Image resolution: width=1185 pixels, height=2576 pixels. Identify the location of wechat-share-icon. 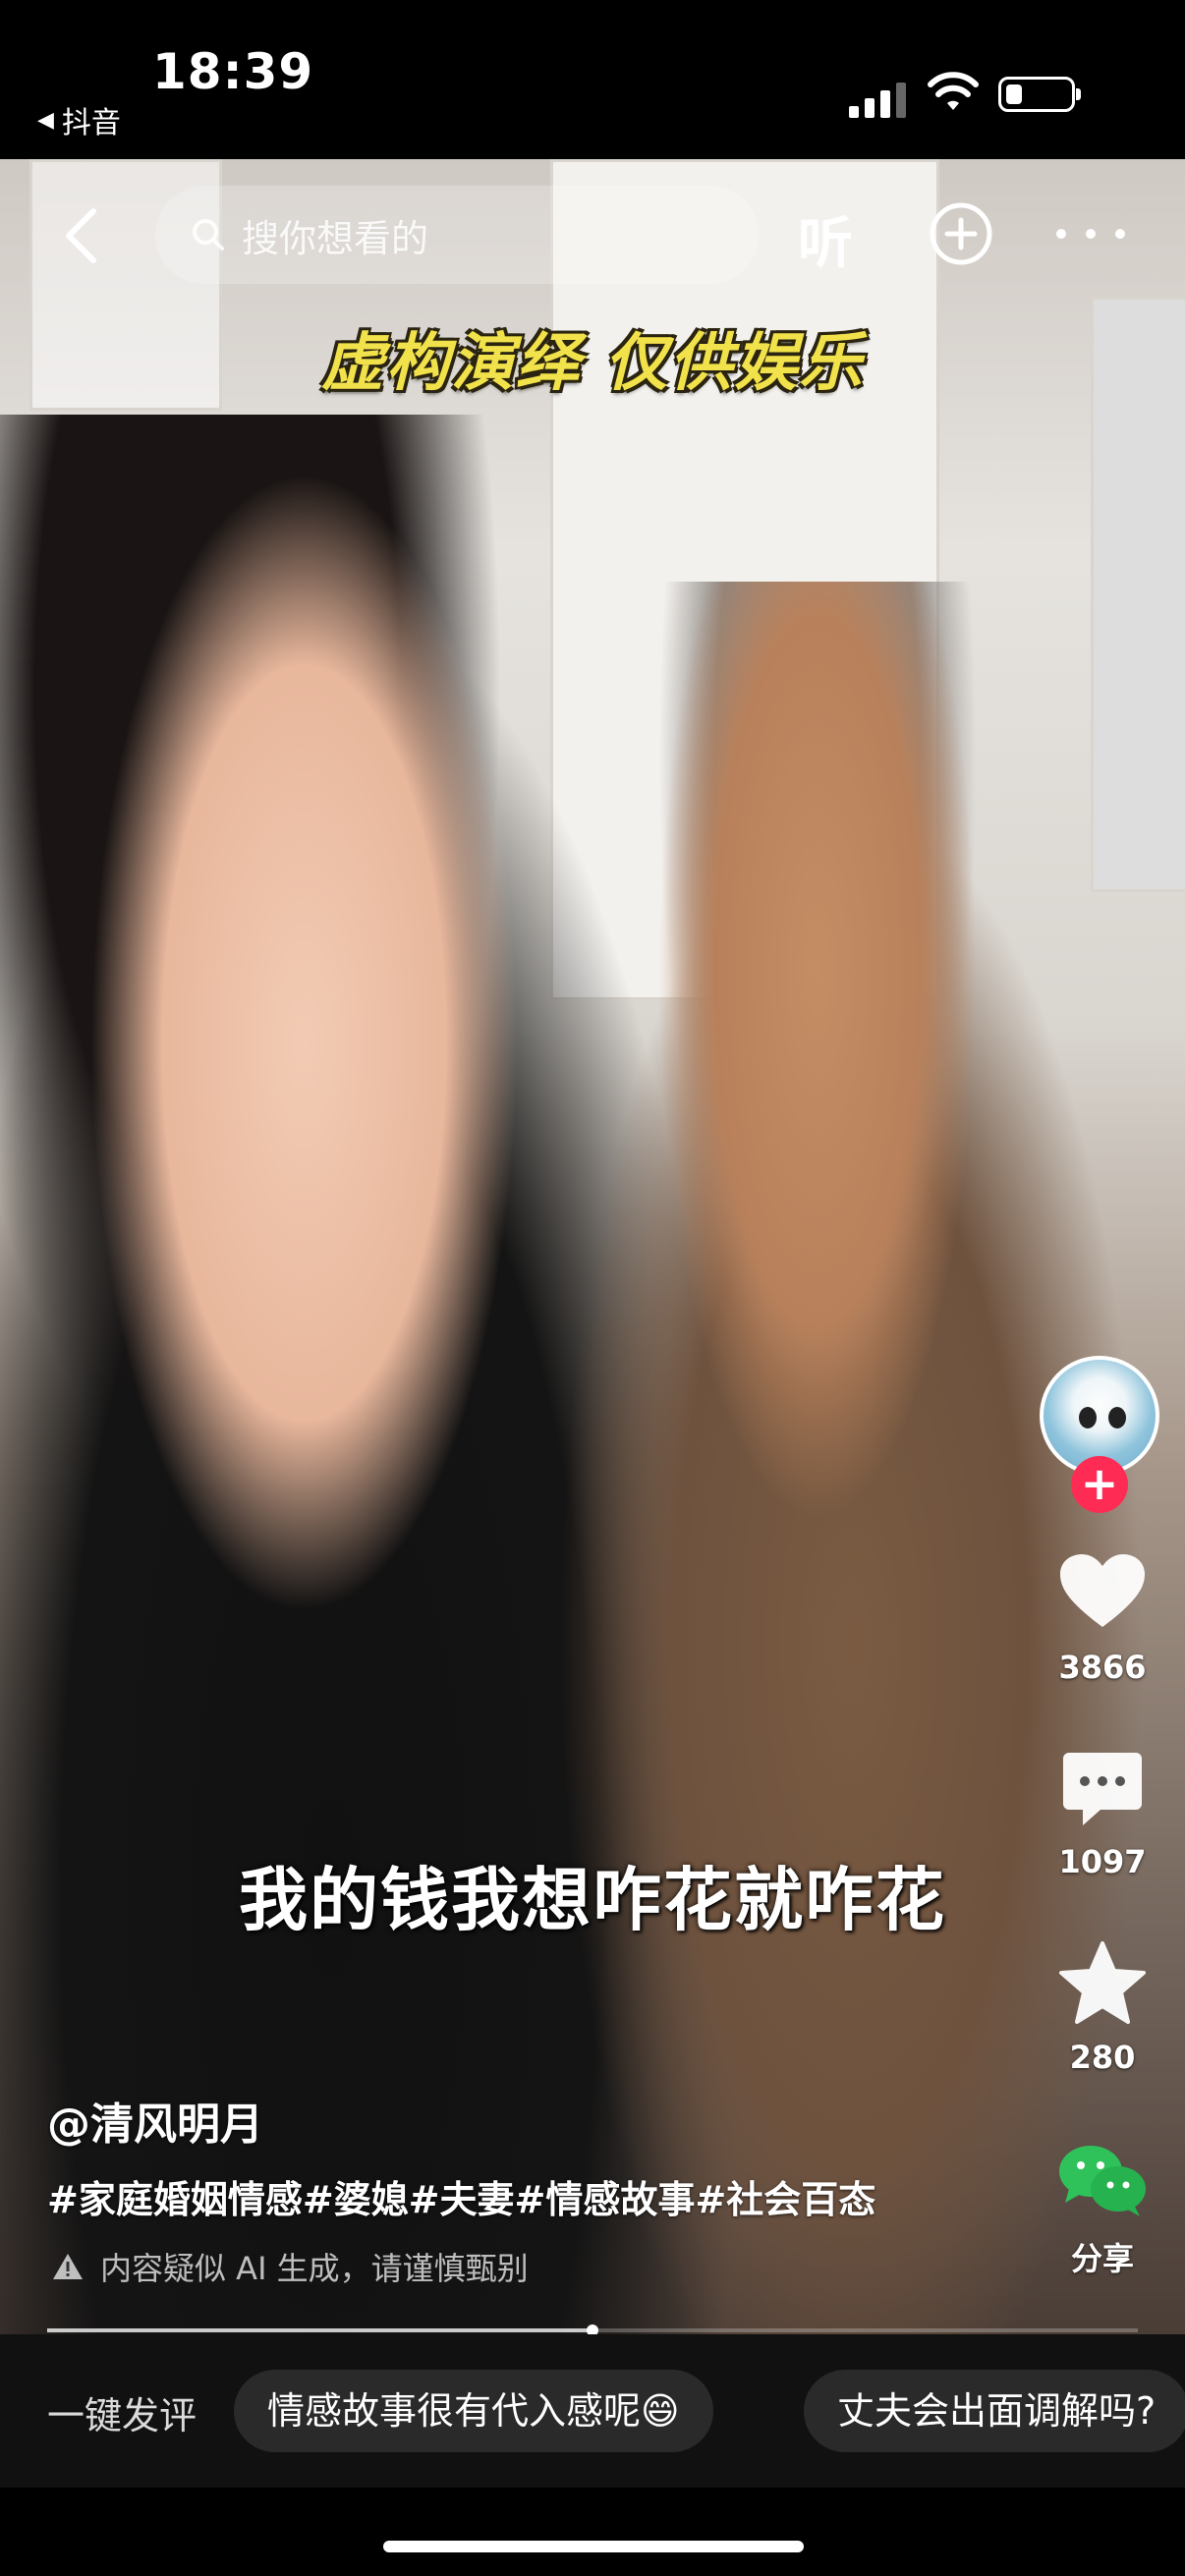
(1103, 2181).